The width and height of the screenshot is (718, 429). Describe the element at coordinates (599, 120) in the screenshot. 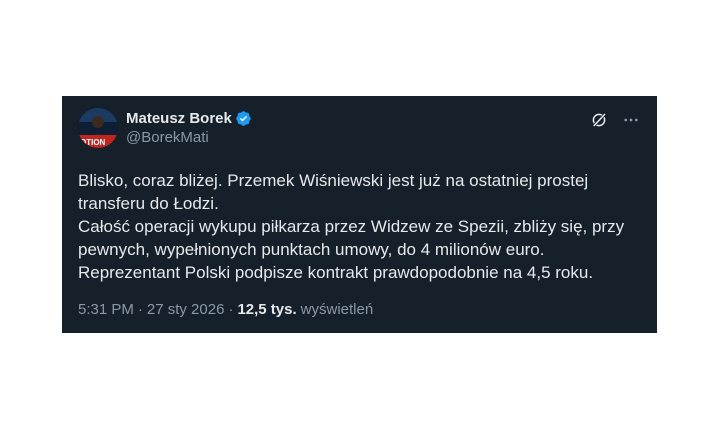

I see `grok-icon` at that location.